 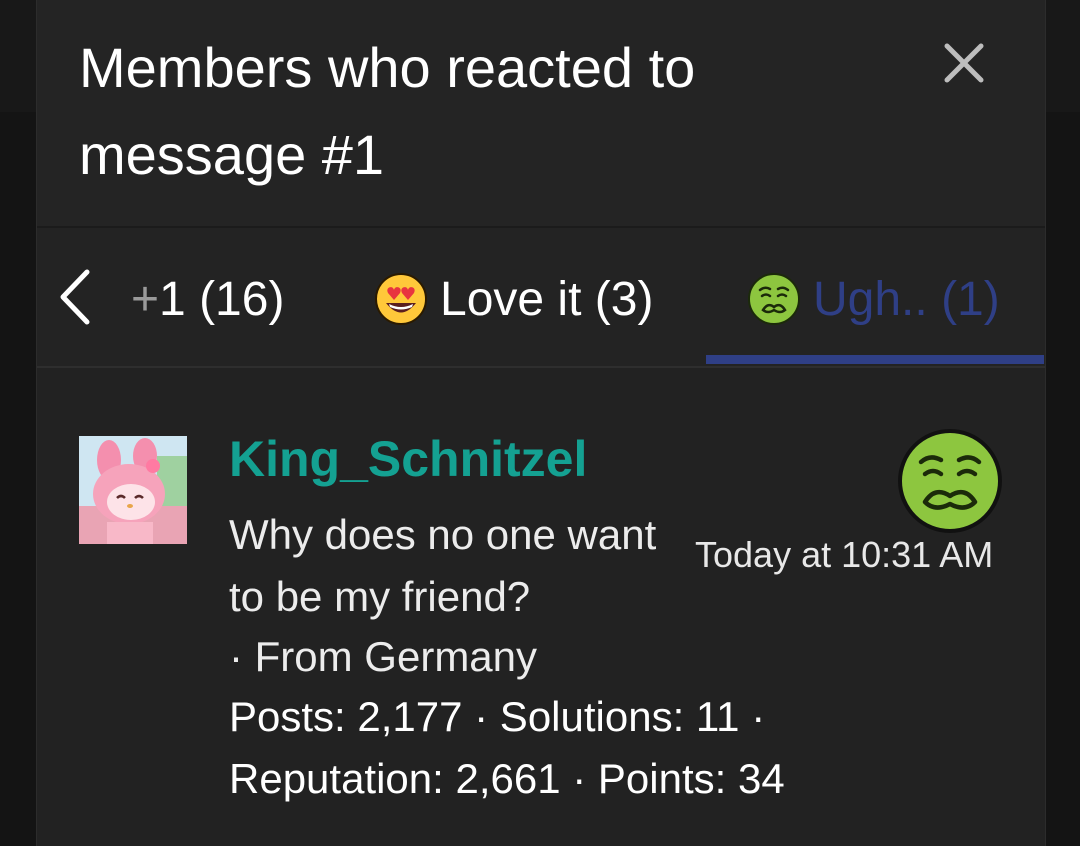 What do you see at coordinates (875, 359) in the screenshot?
I see `active-tab-indicator` at bounding box center [875, 359].